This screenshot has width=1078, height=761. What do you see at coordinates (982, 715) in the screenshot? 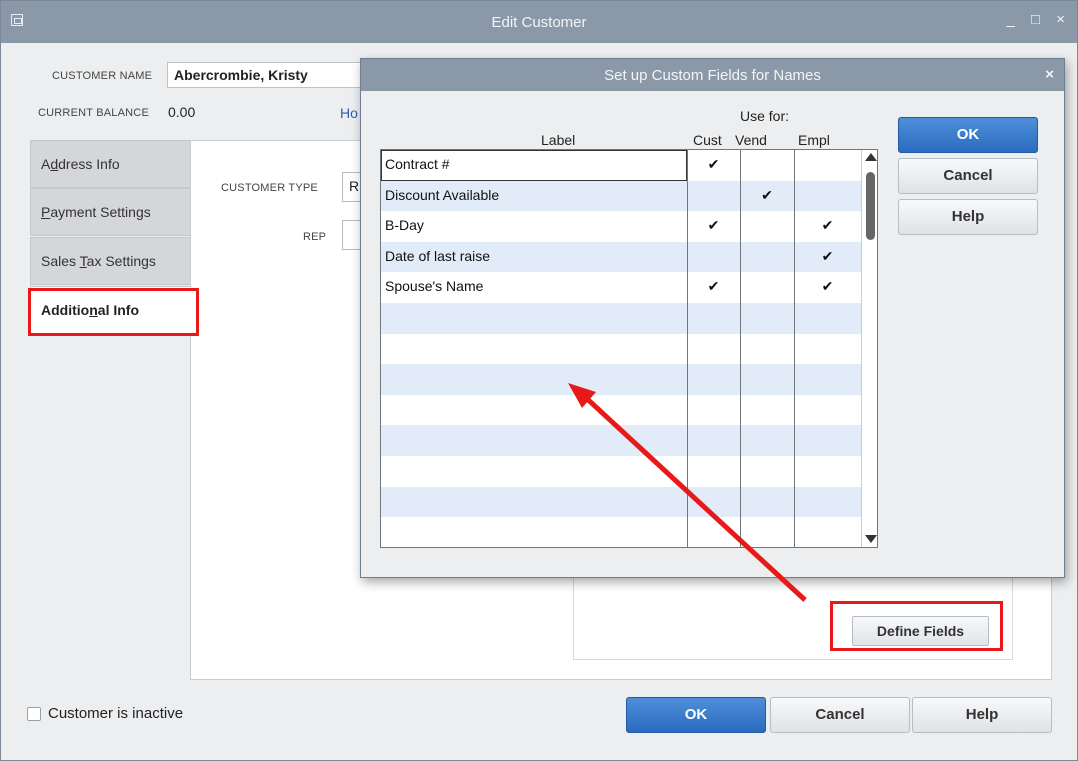
I see `help-button: Help` at bounding box center [982, 715].